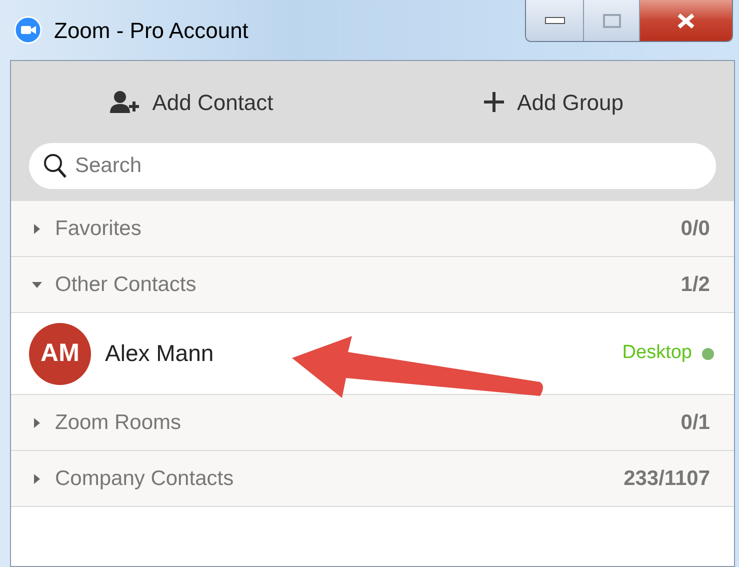  What do you see at coordinates (28, 30) in the screenshot?
I see `camera-icon` at bounding box center [28, 30].